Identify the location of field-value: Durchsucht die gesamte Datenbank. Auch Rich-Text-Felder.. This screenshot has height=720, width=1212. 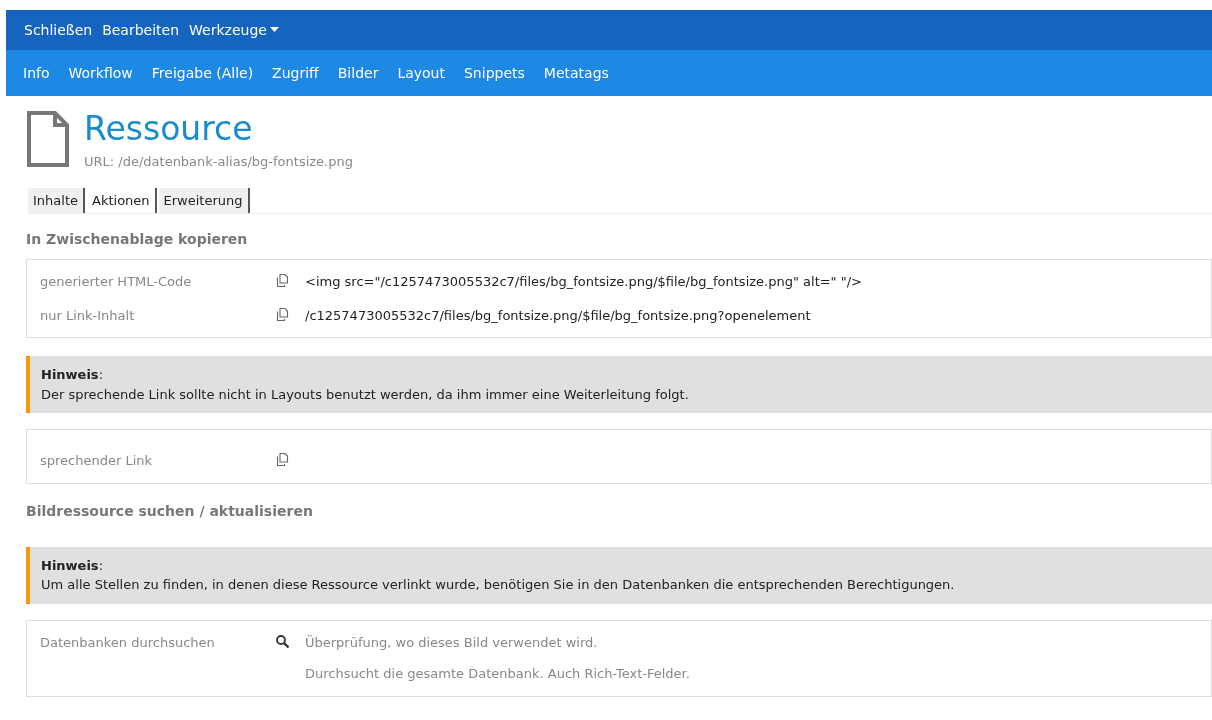
(497, 674).